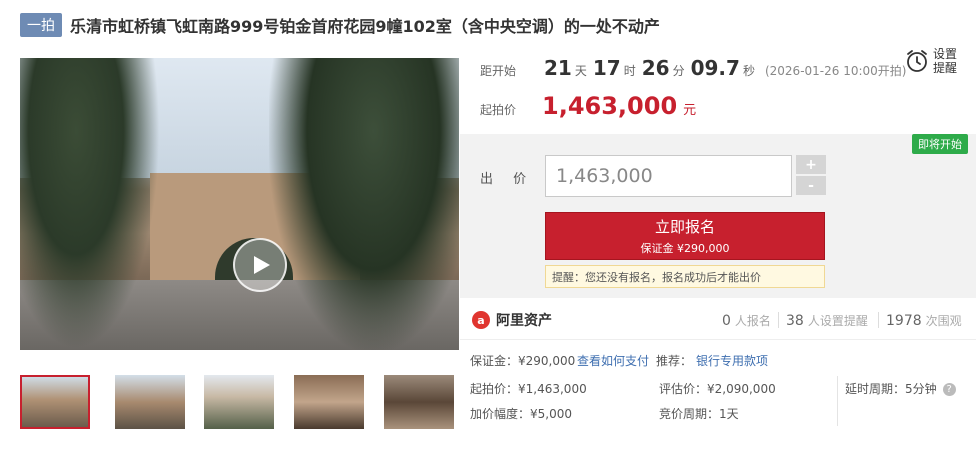  Describe the element at coordinates (521, 414) in the screenshot. I see `increment-detail: 加价幅度：¥5,000` at that location.